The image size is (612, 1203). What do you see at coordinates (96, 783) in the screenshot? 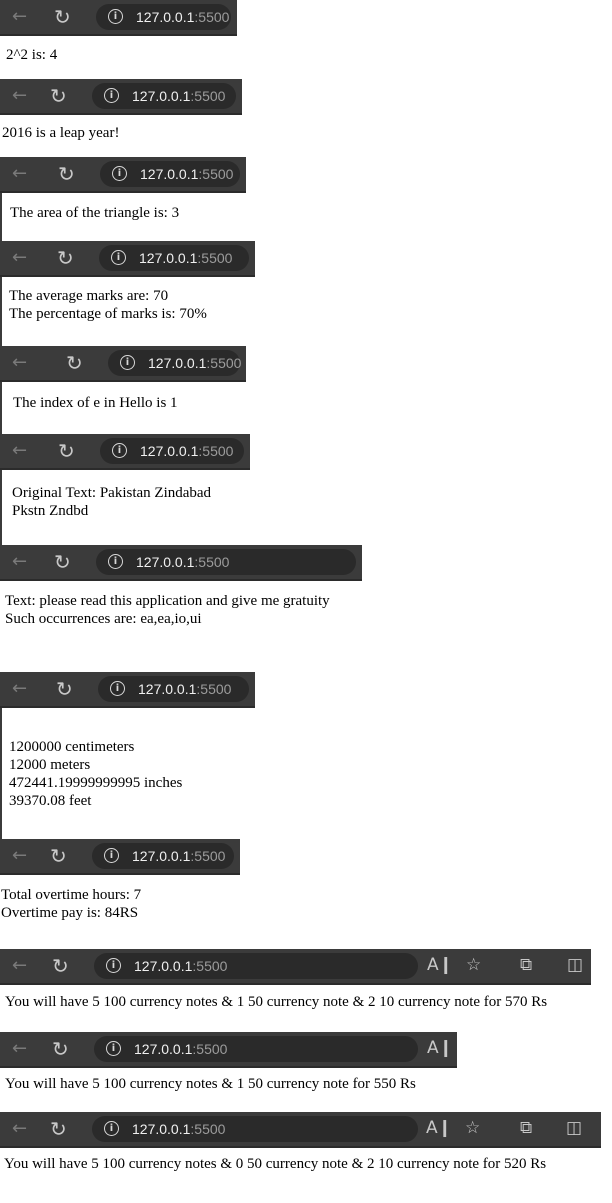
I see `output-line: 472441.19999999995 inches` at bounding box center [96, 783].